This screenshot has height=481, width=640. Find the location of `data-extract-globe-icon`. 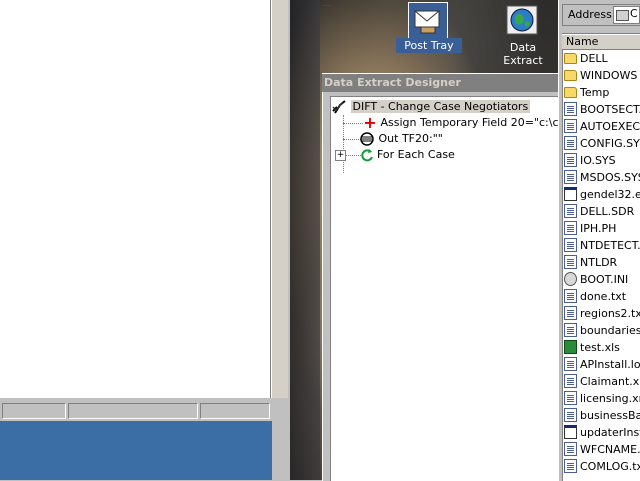

data-extract-globe-icon is located at coordinates (522, 20).